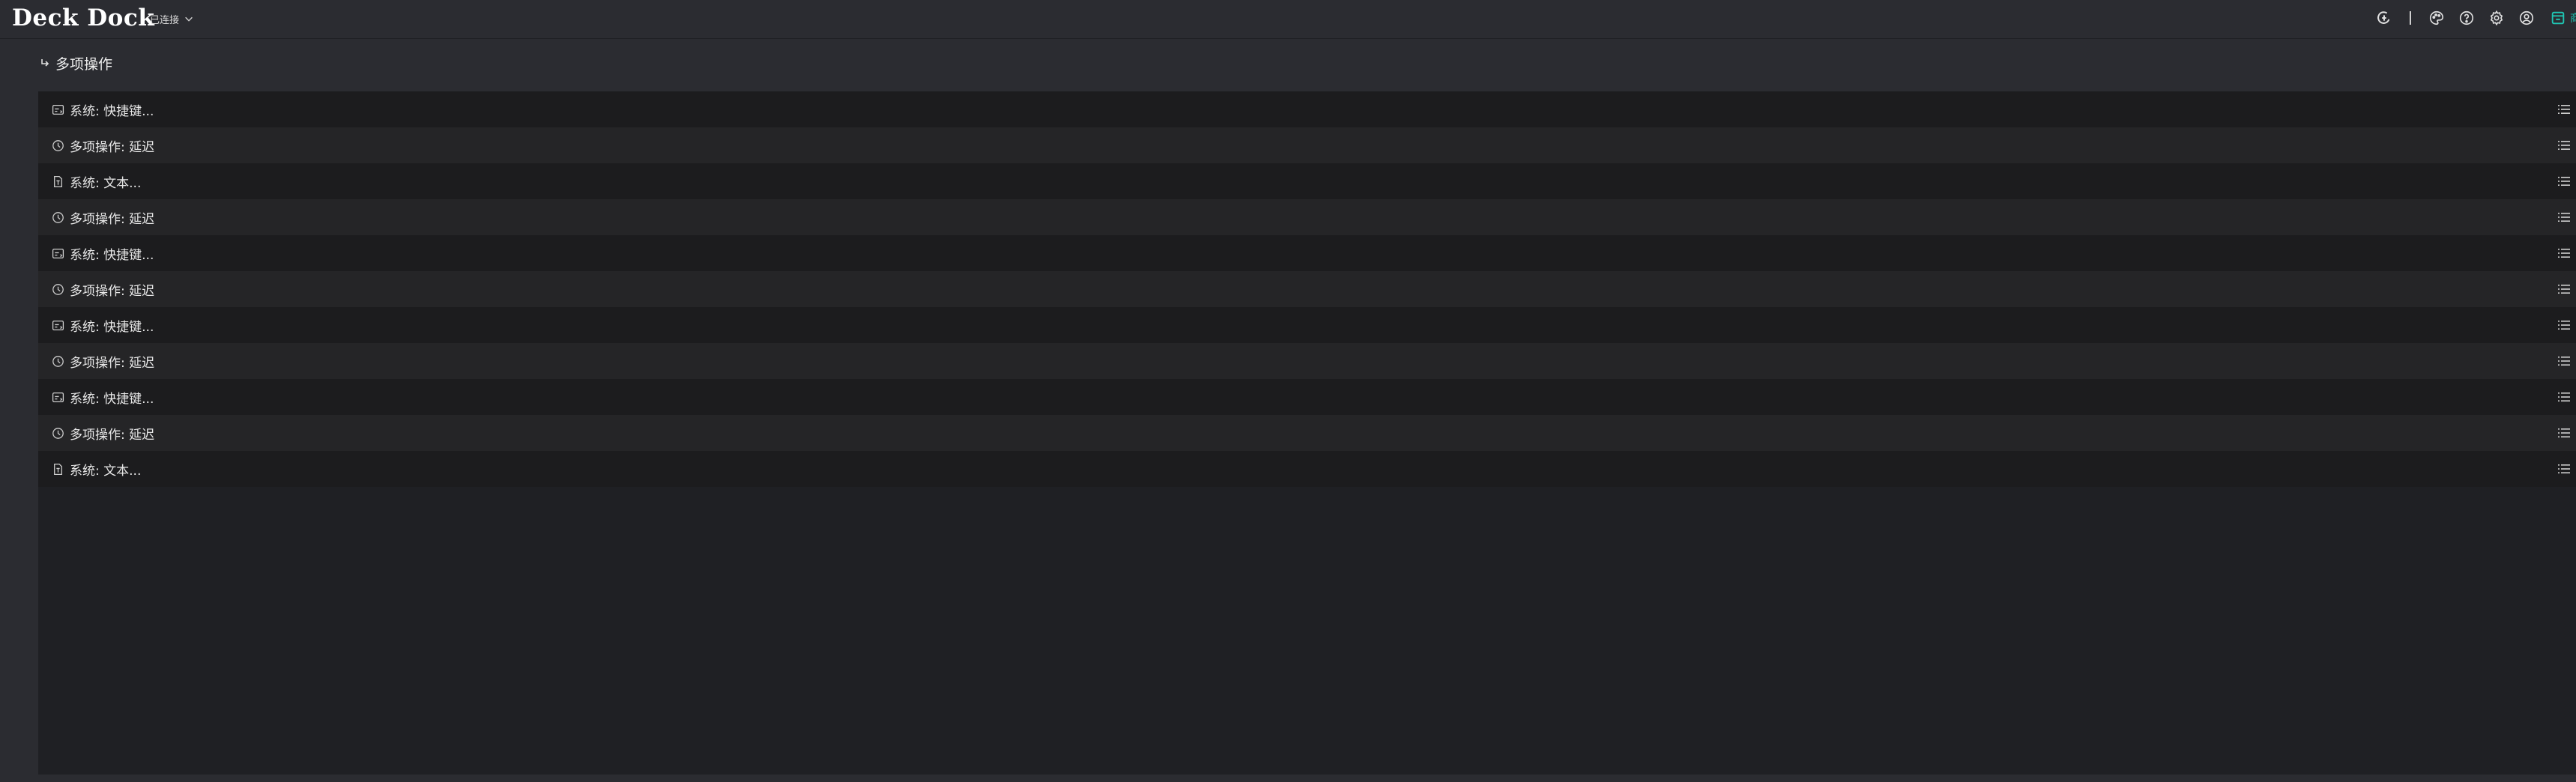 The width and height of the screenshot is (2576, 782). I want to click on help-icon, so click(2466, 17).